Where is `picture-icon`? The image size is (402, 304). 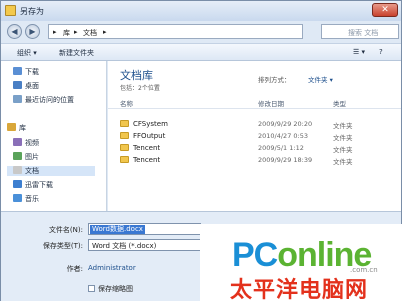 picture-icon is located at coordinates (17, 156).